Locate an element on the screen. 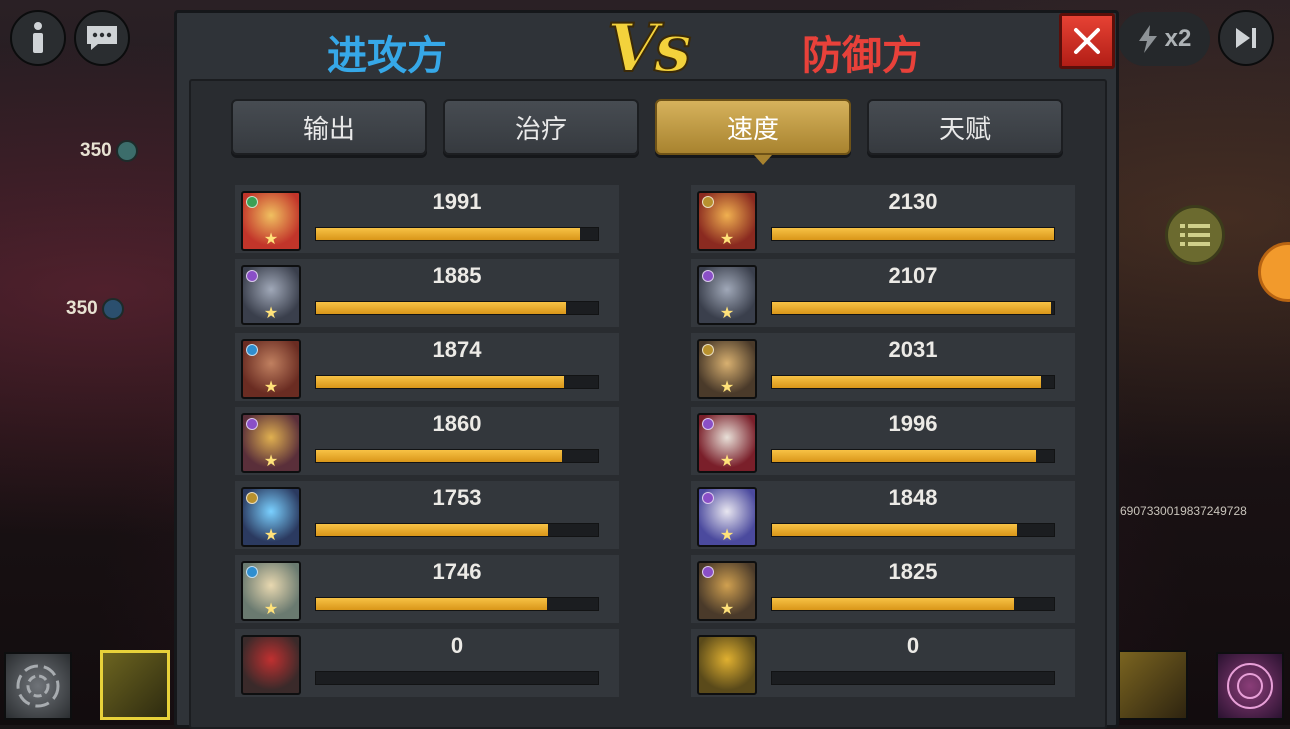 The image size is (1290, 729). battle-log-button is located at coordinates (1195, 235).